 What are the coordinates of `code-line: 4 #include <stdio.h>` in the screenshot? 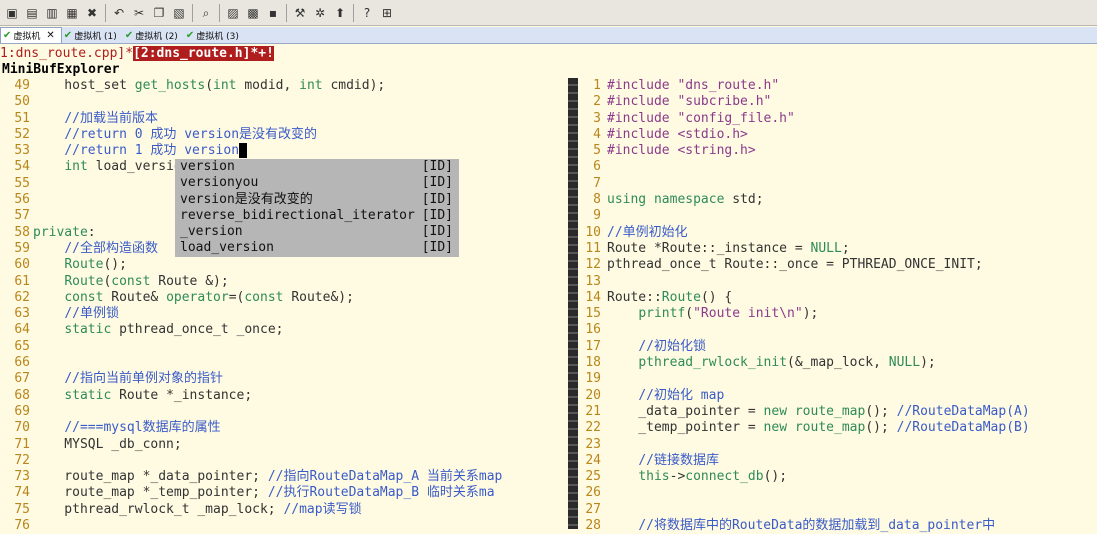 It's located at (838, 135).